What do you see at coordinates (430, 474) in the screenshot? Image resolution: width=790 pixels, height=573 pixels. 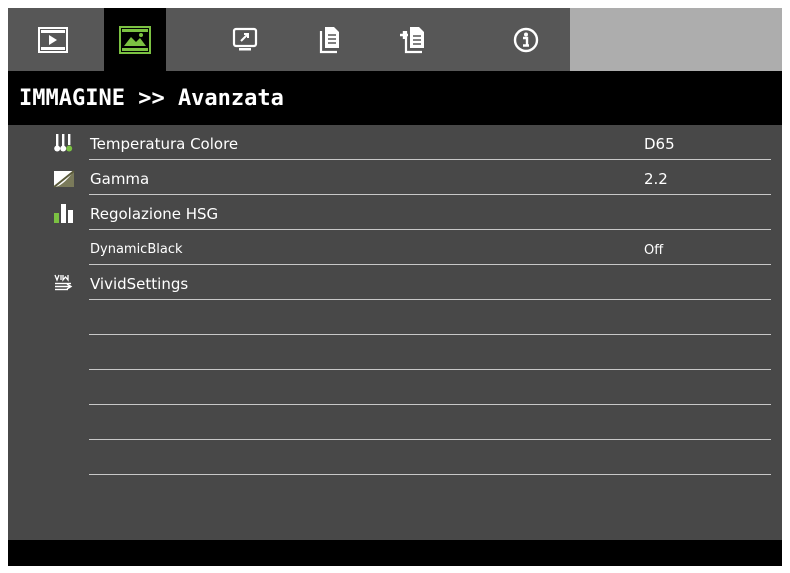 I see `row-divider` at bounding box center [430, 474].